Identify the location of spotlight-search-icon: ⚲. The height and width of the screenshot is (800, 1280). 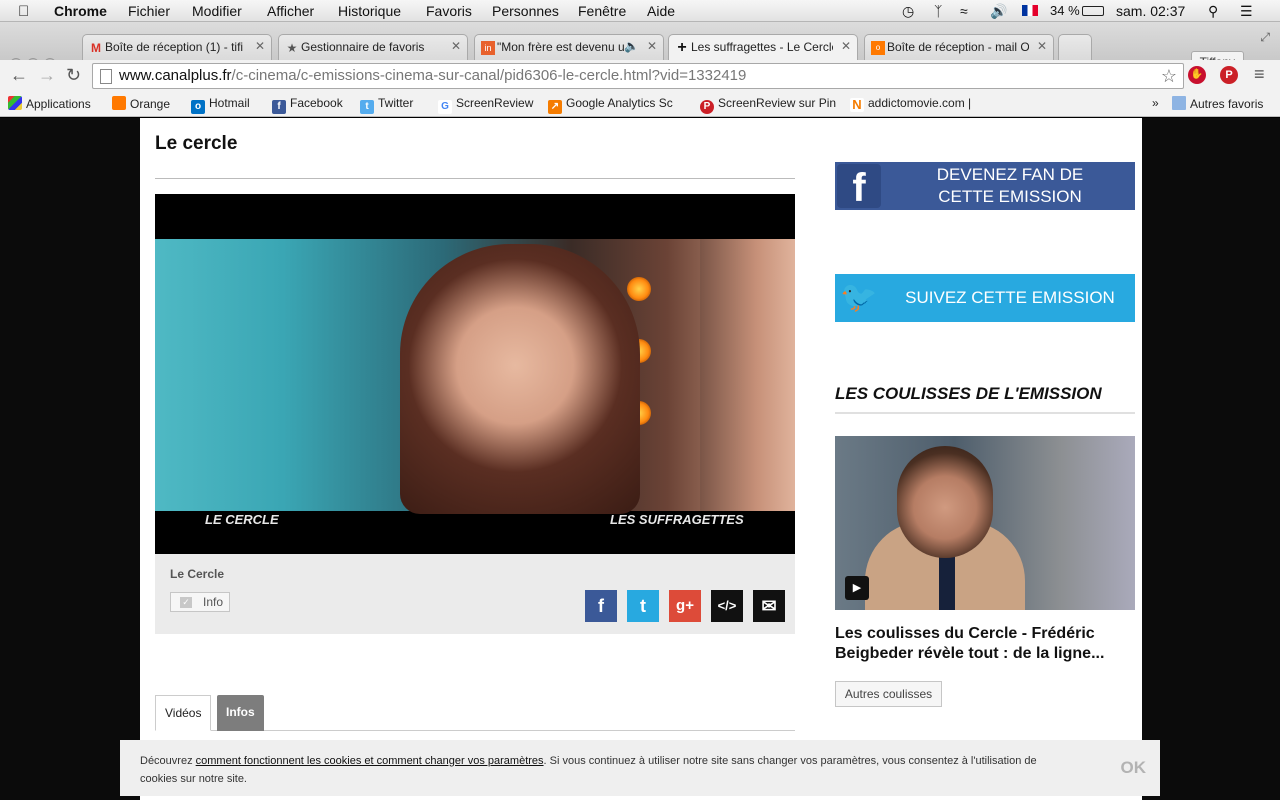
(1213, 11).